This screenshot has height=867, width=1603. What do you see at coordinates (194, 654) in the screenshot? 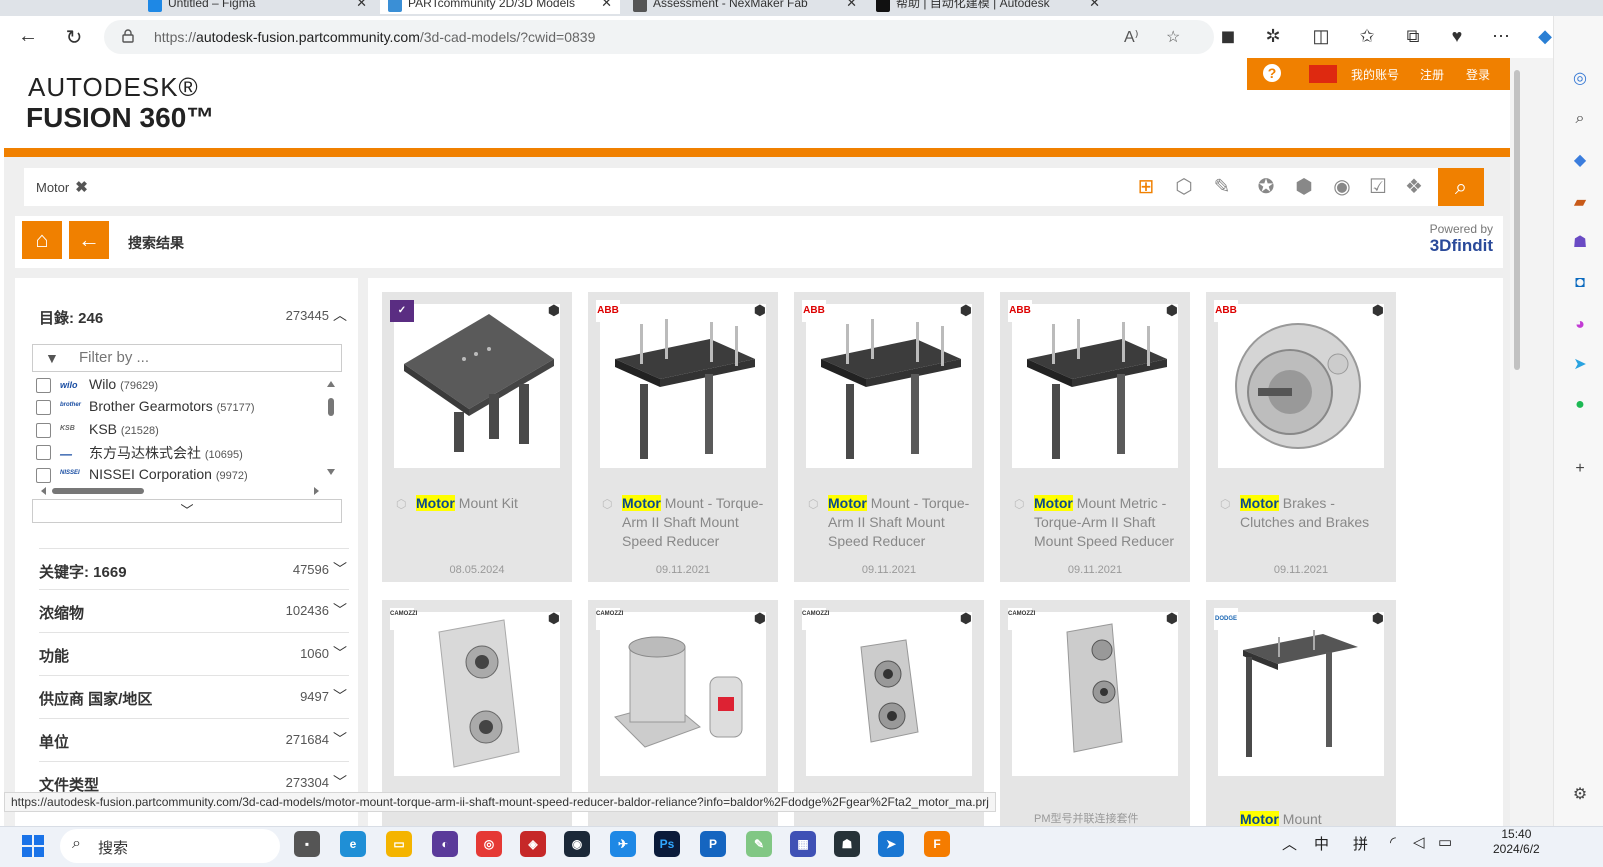
I see `filter-function-header: 功能 1060 ﹀` at bounding box center [194, 654].